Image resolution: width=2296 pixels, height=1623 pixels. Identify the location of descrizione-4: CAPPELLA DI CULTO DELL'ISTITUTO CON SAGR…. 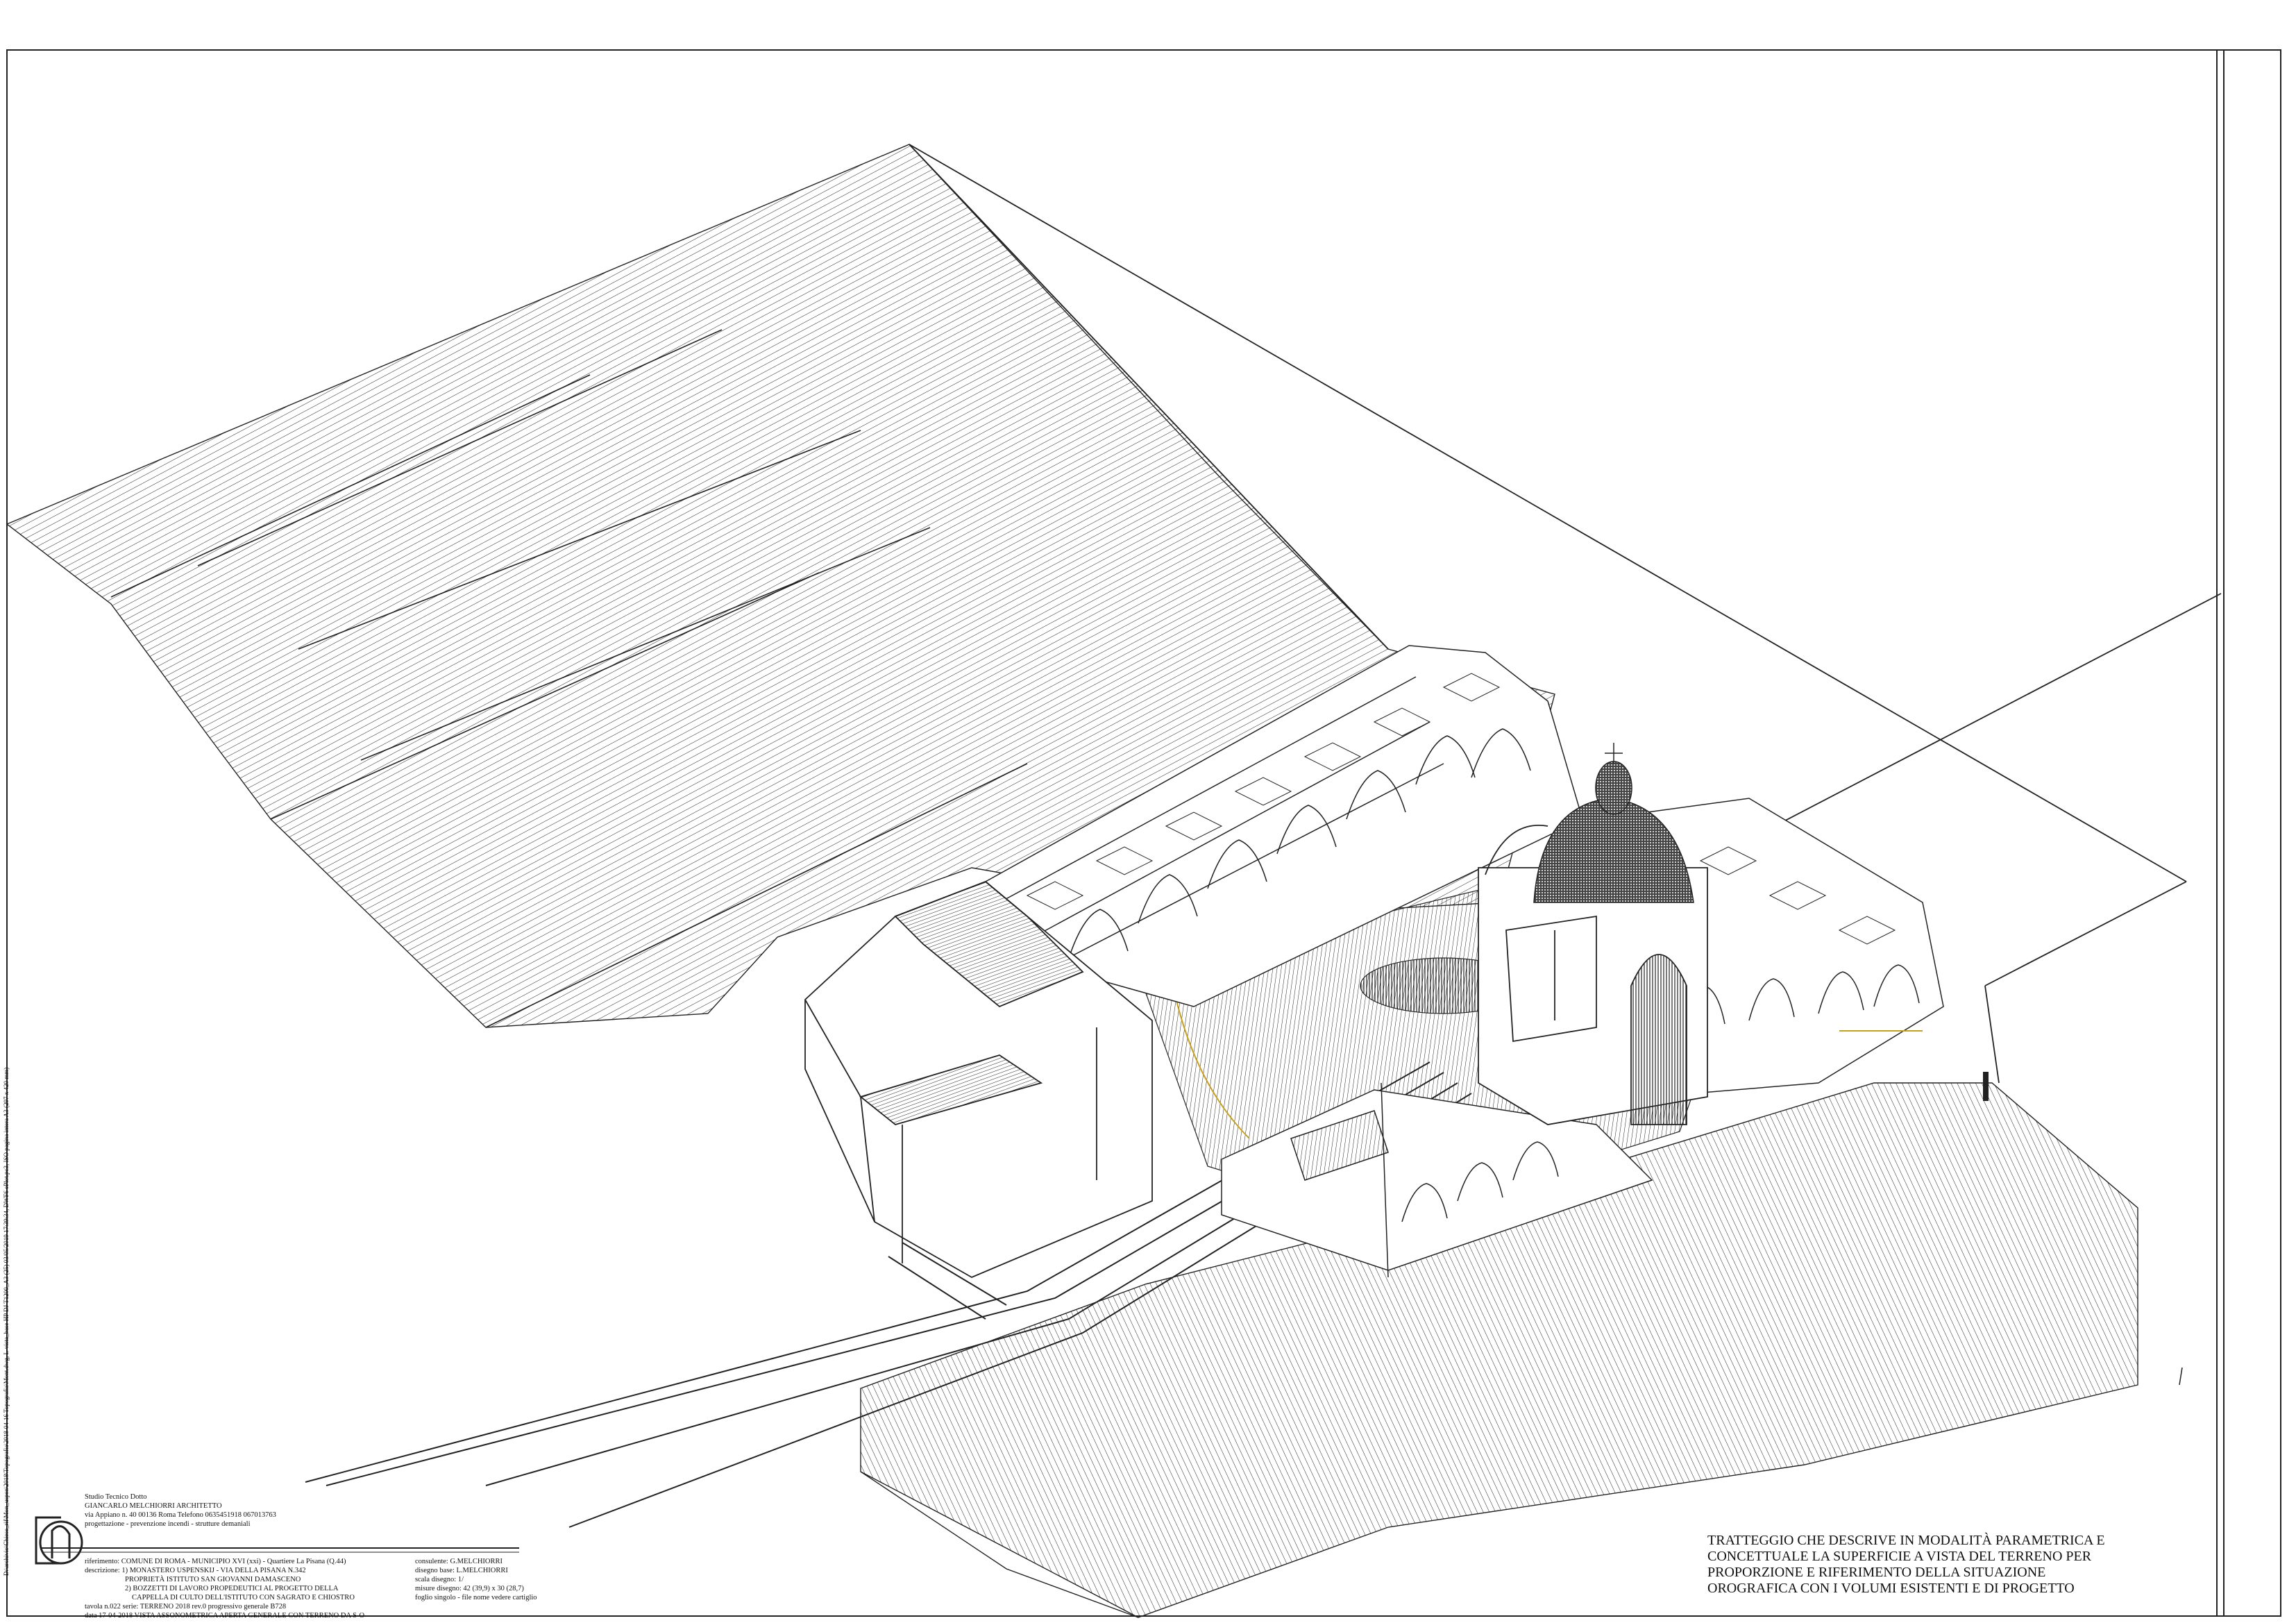
(243, 1597).